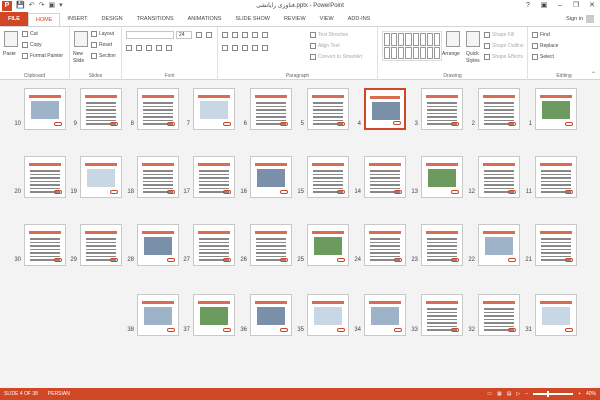 The width and height of the screenshot is (600, 400). I want to click on redo-icon: ↷, so click(42, 6).